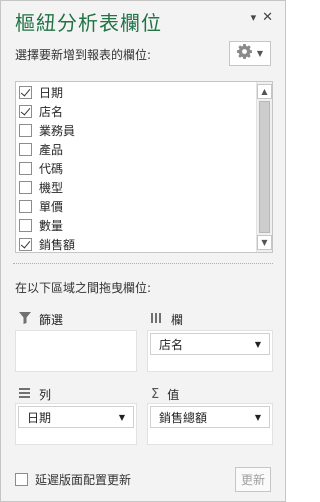  I want to click on defer-update-option: 延遲版面配置更新, so click(73, 479).